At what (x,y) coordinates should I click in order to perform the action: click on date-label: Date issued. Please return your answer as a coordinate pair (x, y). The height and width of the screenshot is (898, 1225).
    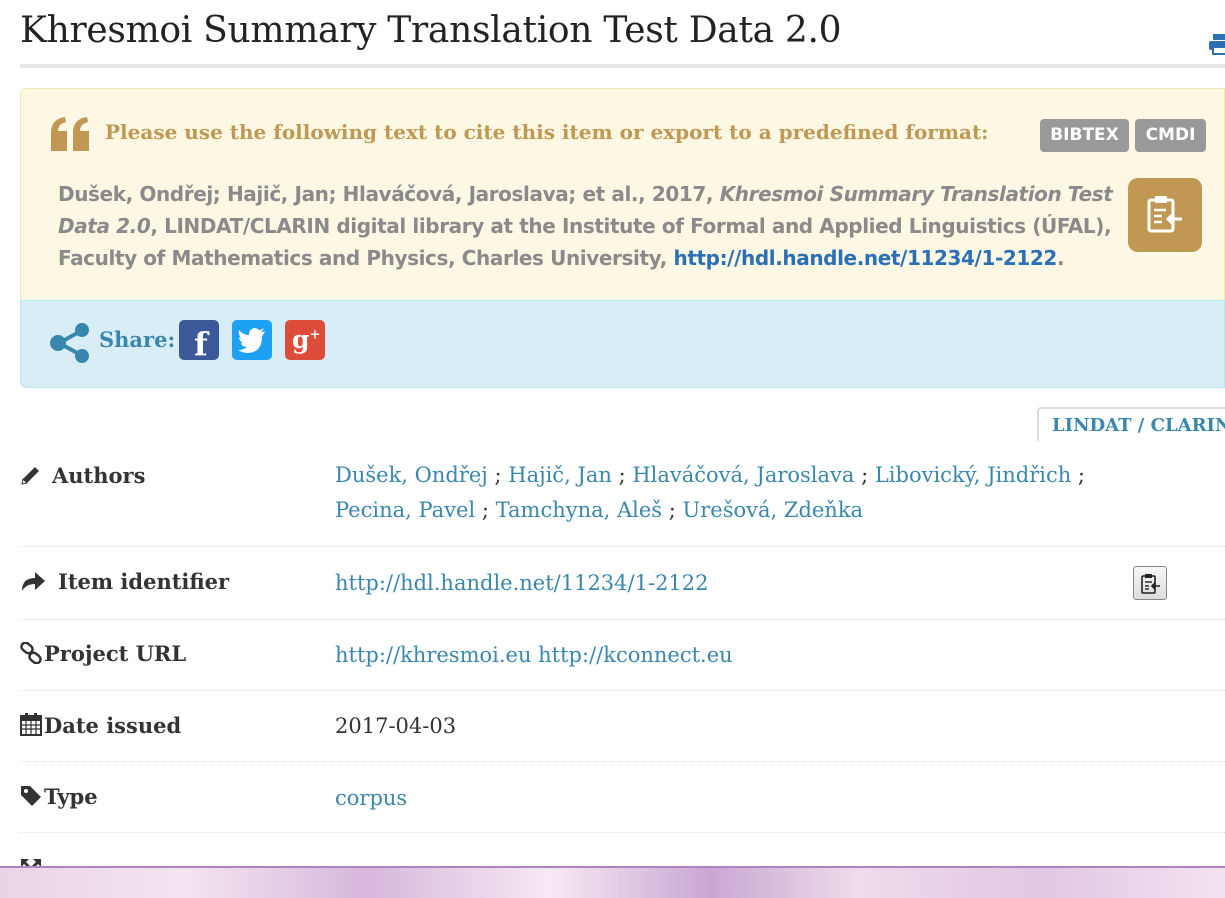
    Looking at the image, I should click on (113, 725).